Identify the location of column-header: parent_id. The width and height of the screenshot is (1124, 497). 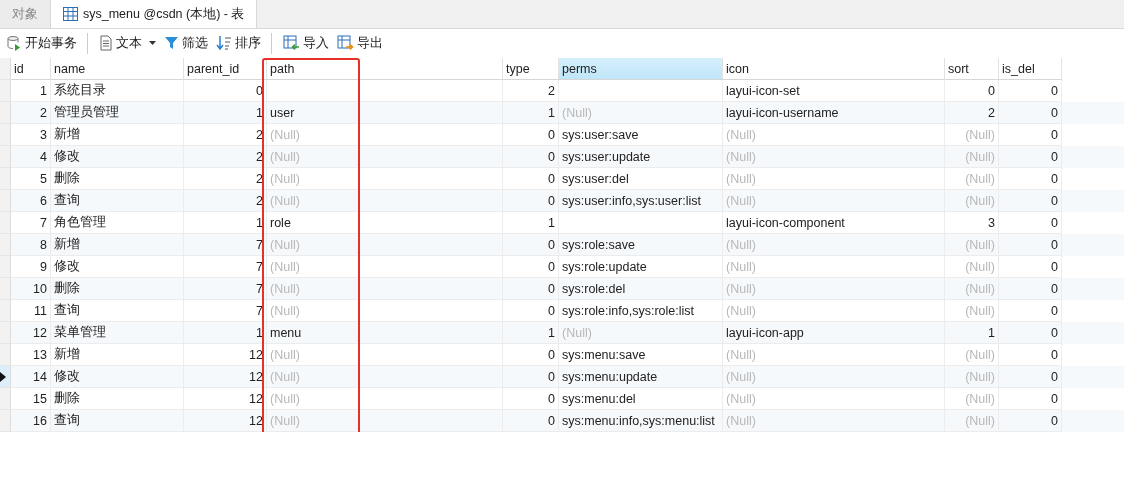
(225, 69).